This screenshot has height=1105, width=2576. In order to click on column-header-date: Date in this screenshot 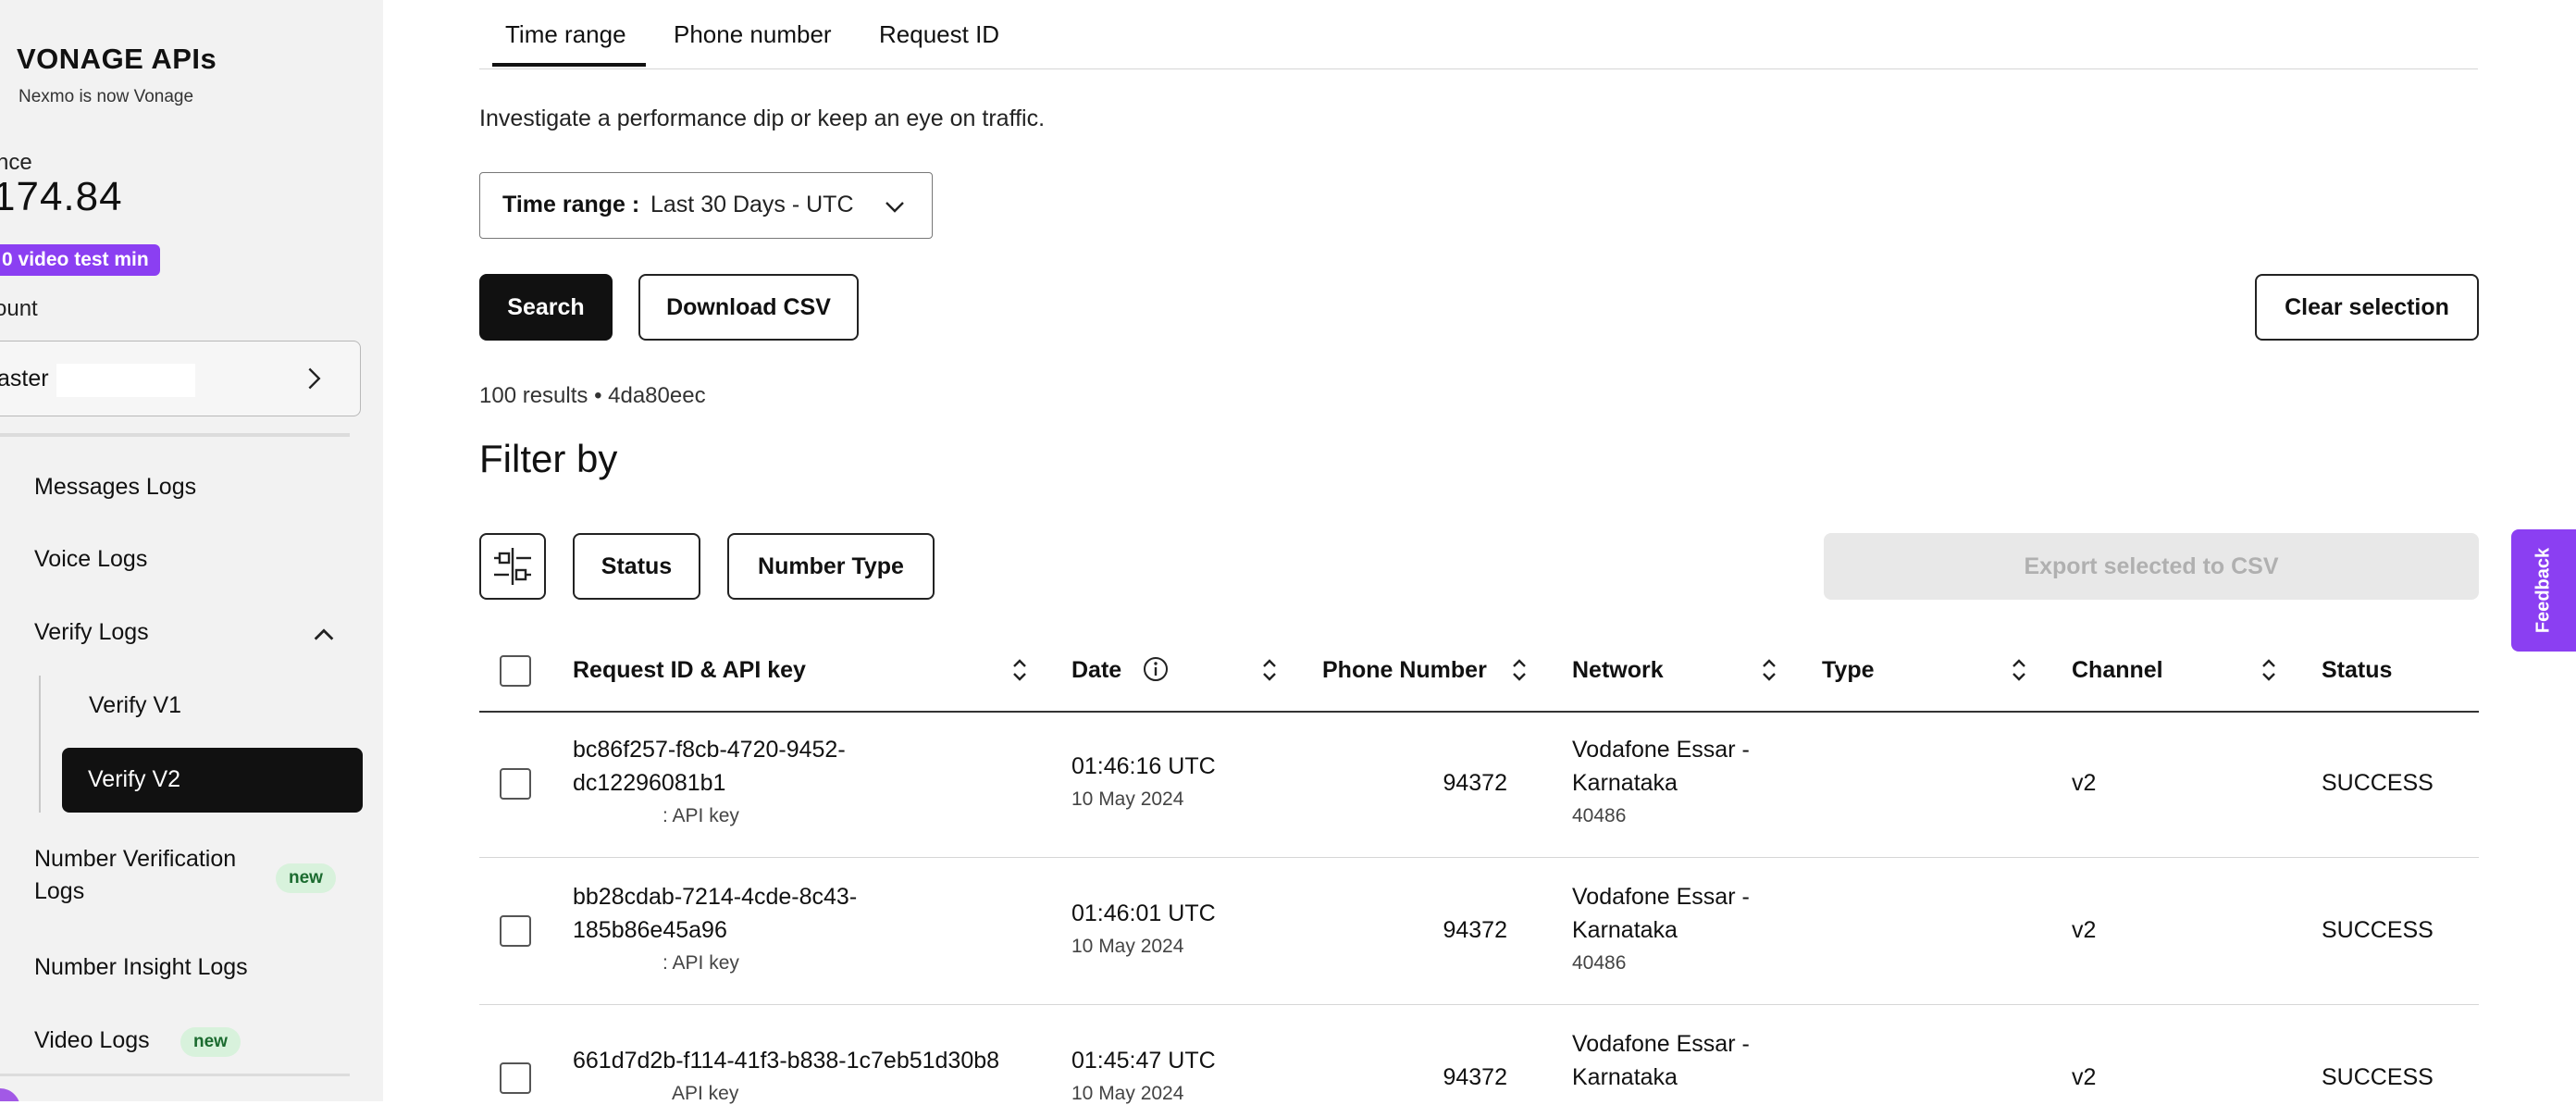, I will do `click(1096, 670)`.